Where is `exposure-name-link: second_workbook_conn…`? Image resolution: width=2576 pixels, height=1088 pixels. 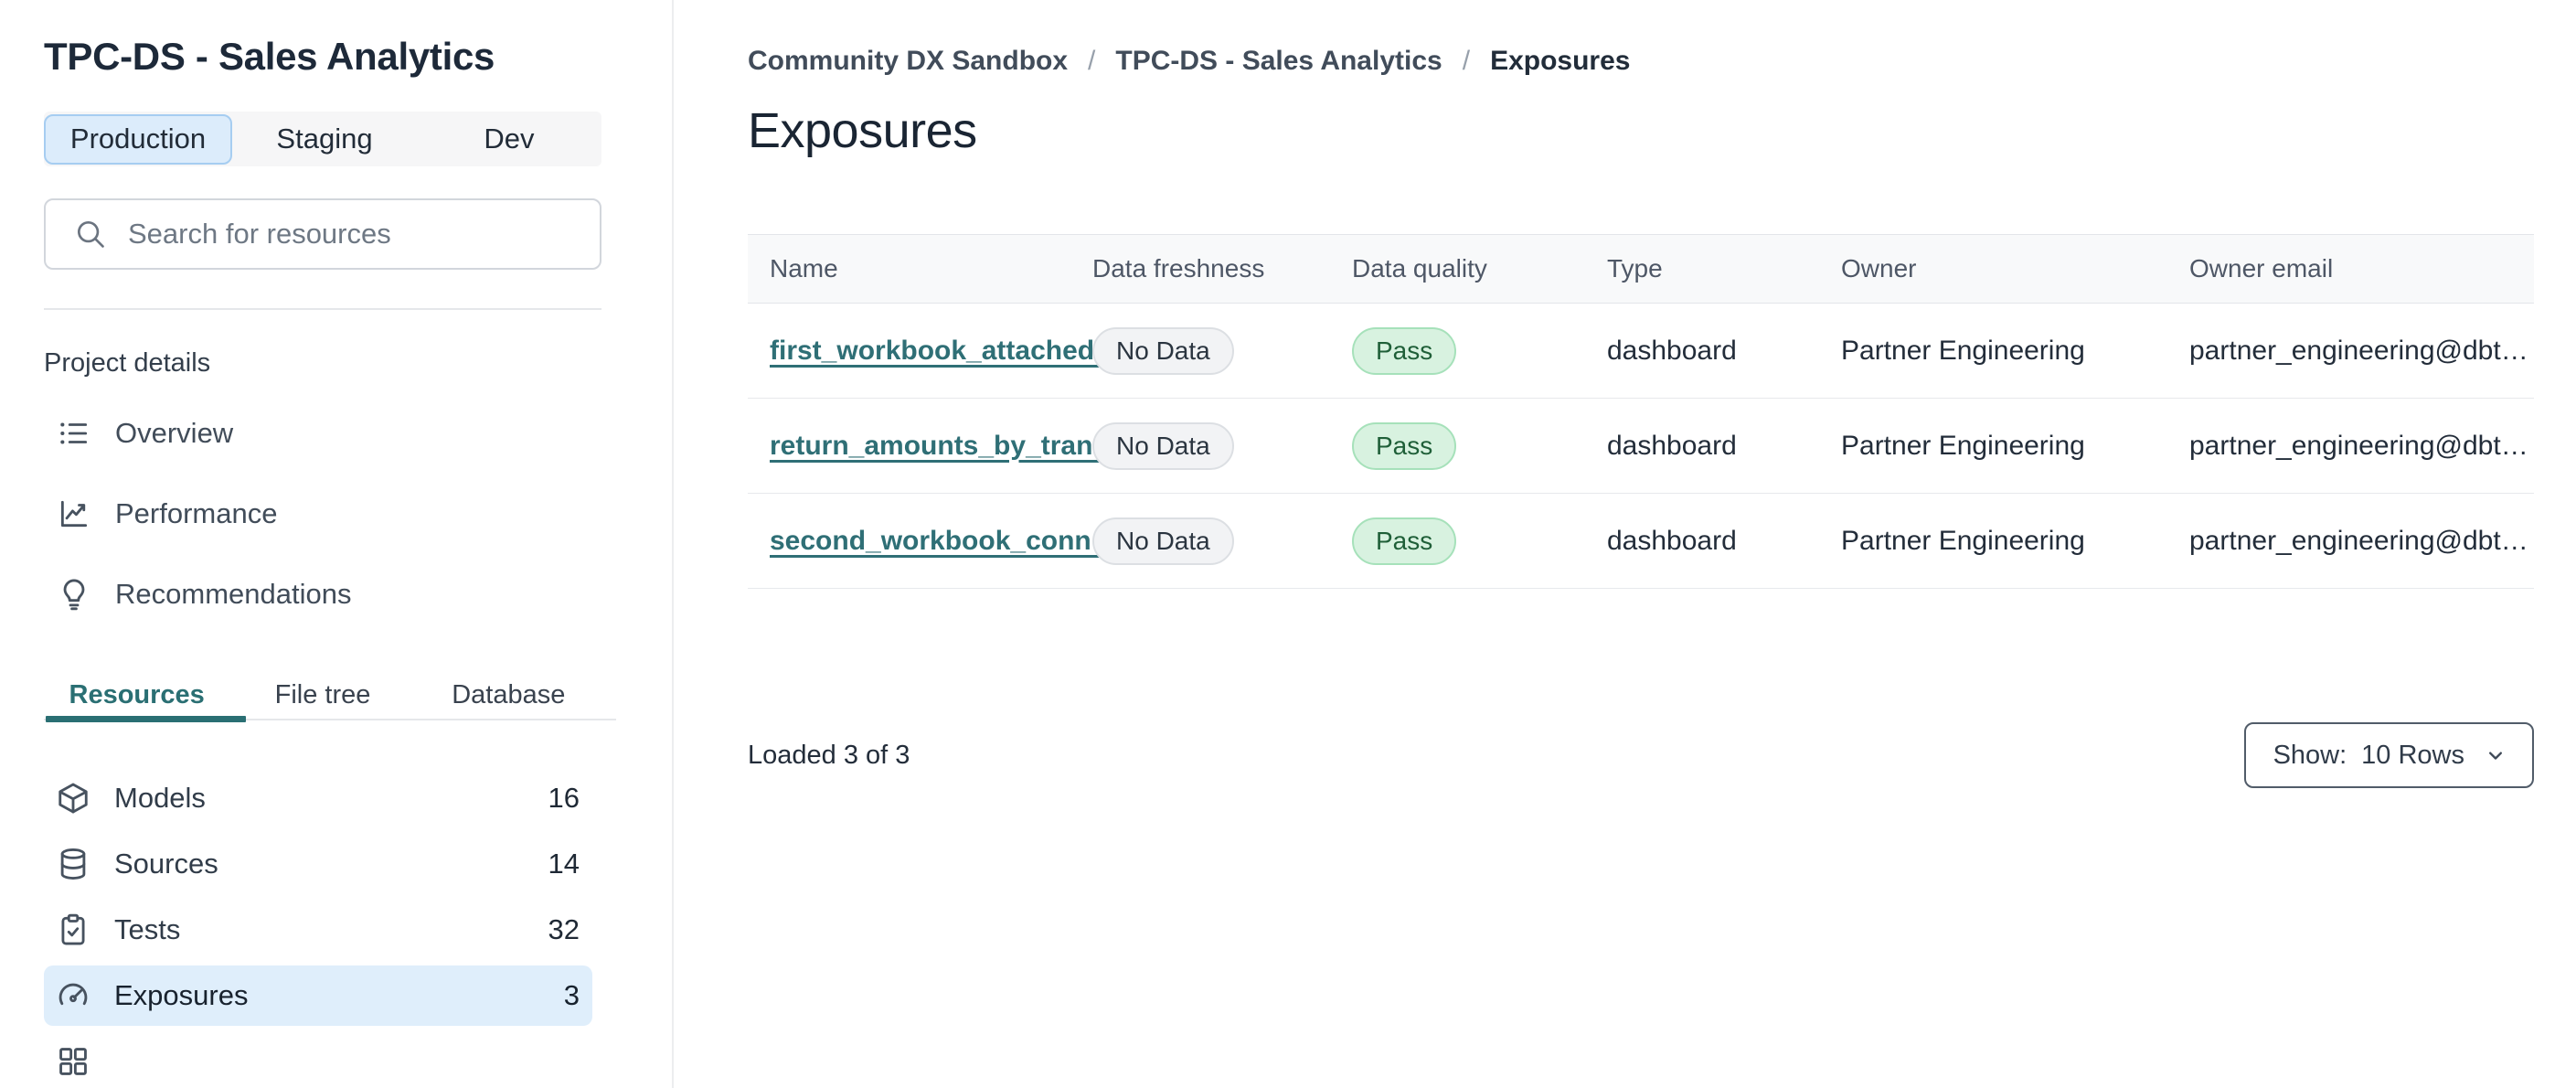
exposure-name-link: second_workbook_conn… is located at coordinates (944, 541).